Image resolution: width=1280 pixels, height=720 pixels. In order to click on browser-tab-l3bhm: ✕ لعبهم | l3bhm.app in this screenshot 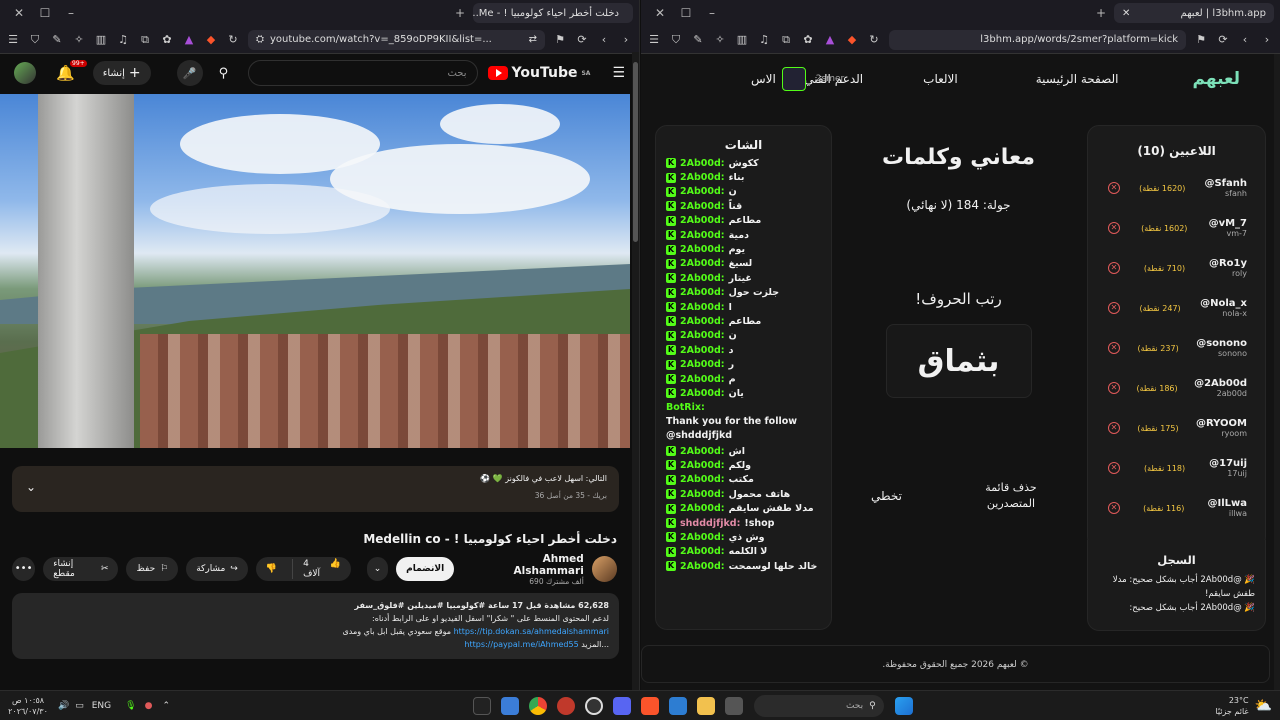, I will do `click(1194, 13)`.